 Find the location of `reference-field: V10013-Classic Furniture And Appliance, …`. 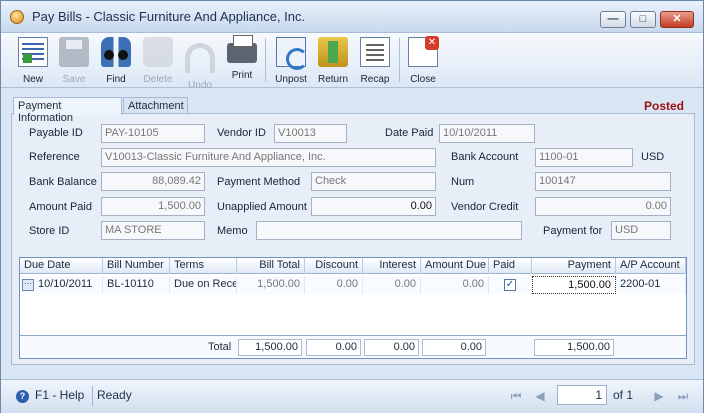

reference-field: V10013-Classic Furniture And Appliance, … is located at coordinates (268, 157).